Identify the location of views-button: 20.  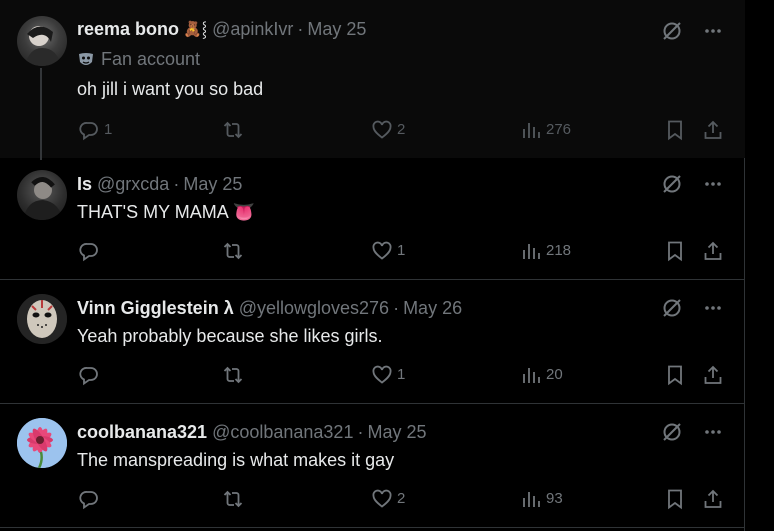
(541, 375).